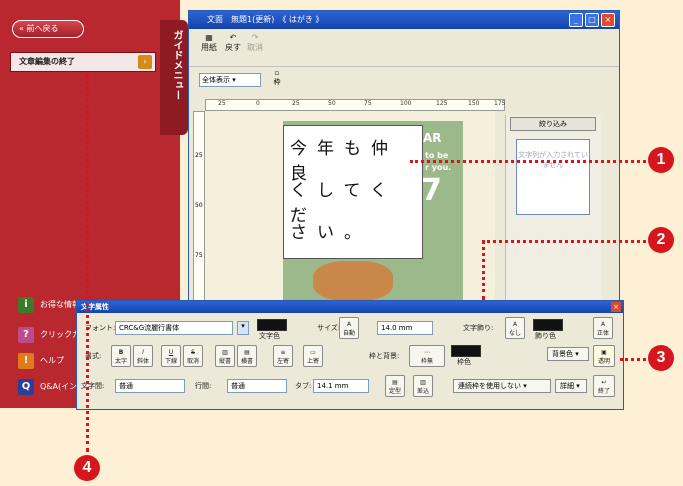 The height and width of the screenshot is (486, 683). Describe the element at coordinates (225, 356) in the screenshot. I see `vertical-writing-button: ▥ 縦書` at that location.